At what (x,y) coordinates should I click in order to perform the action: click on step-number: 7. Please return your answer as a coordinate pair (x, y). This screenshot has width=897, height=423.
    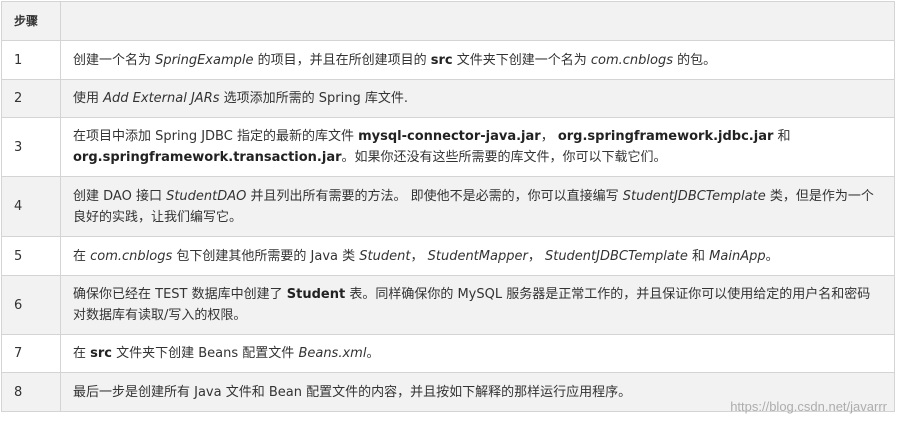
    Looking at the image, I should click on (31, 353).